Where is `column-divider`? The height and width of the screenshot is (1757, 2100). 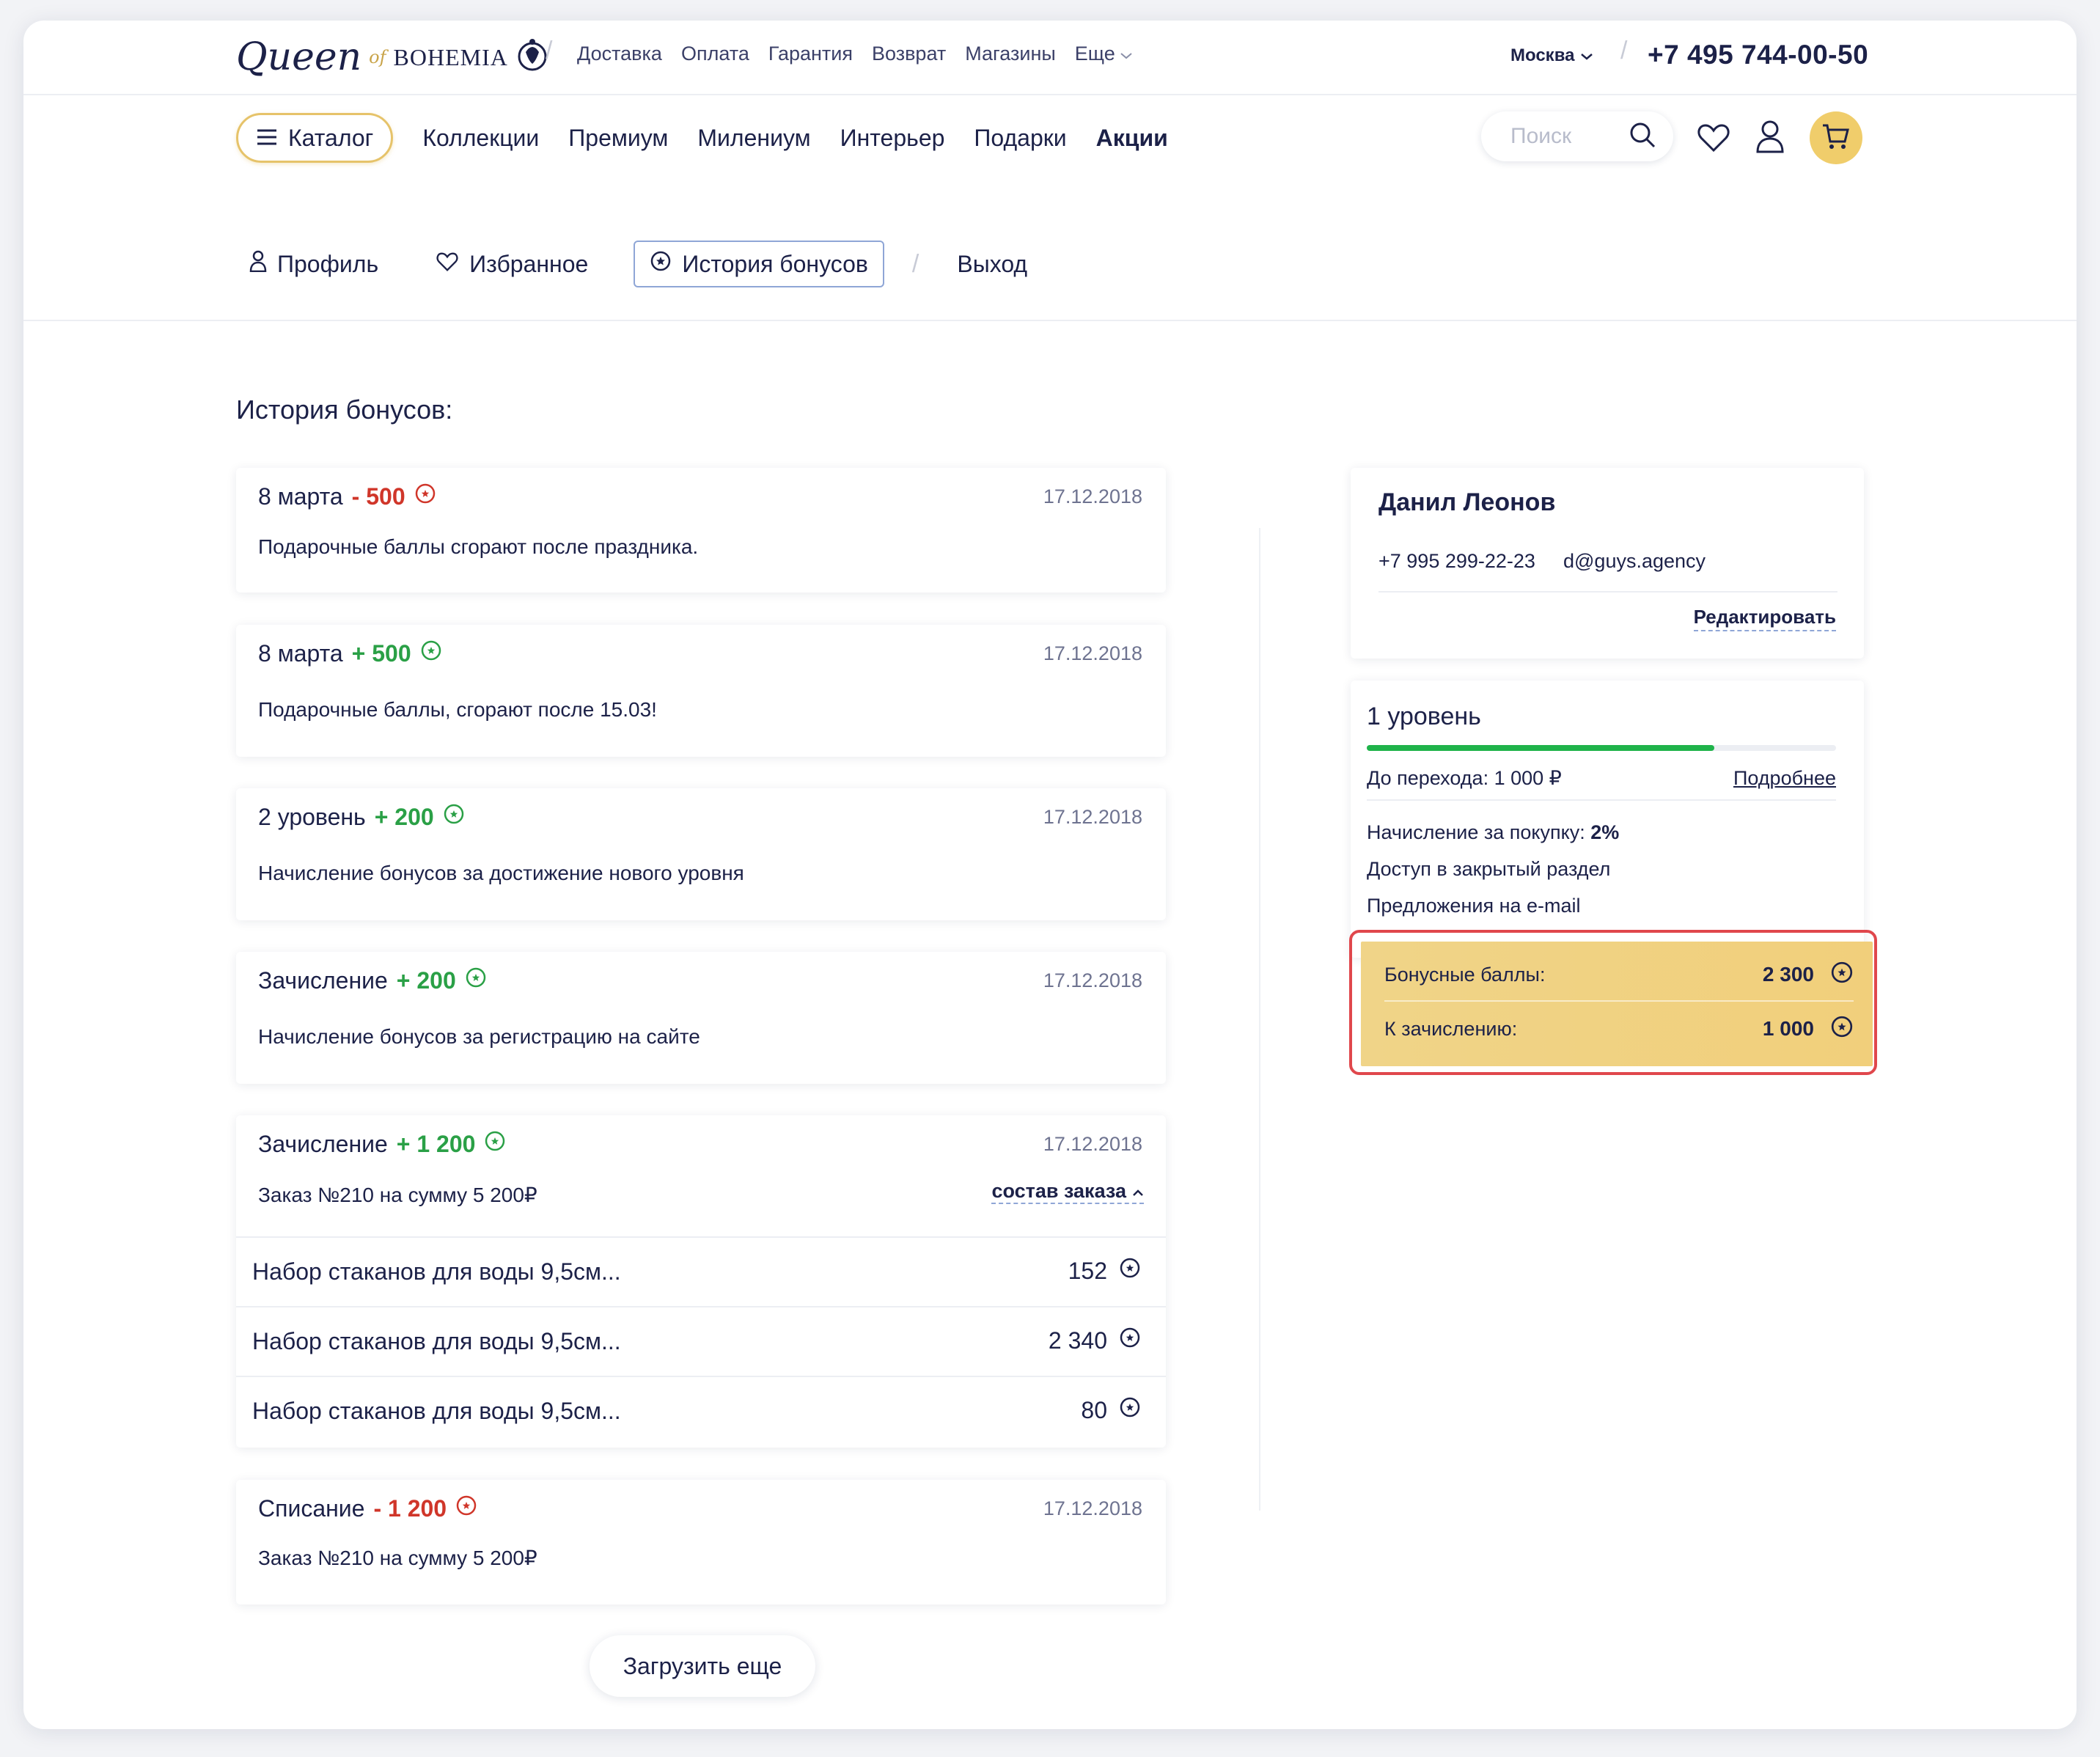 column-divider is located at coordinates (1259, 1019).